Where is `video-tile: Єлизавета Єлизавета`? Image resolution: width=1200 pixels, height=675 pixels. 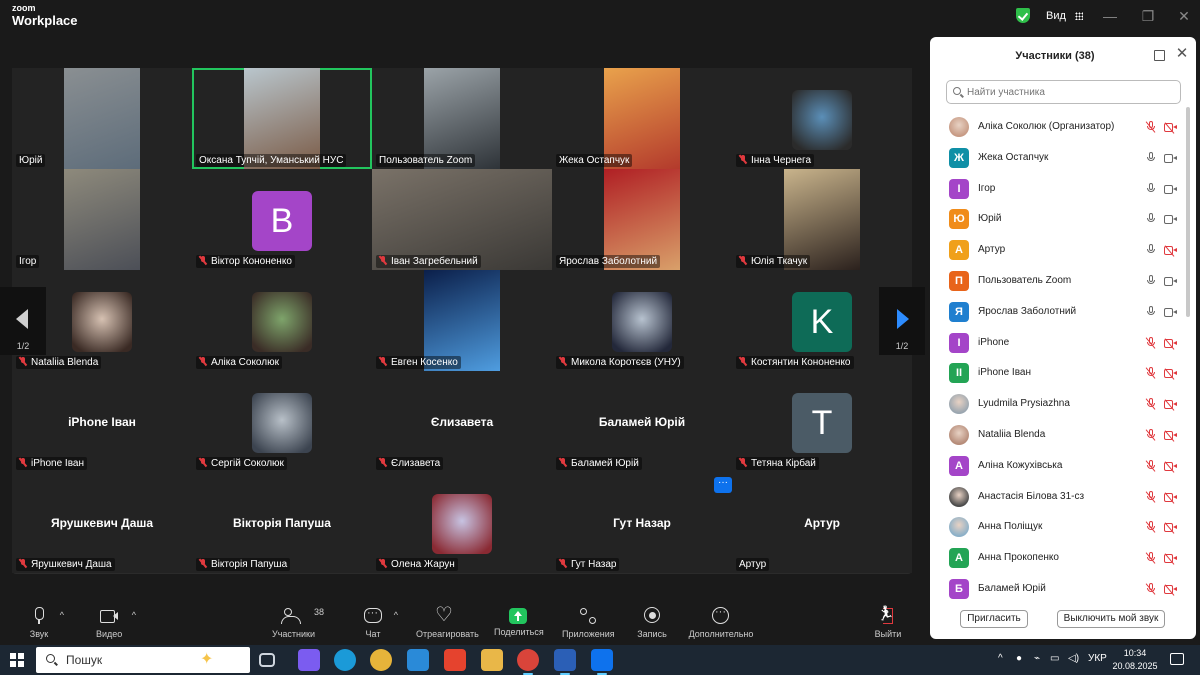
video-tile: Єлизавета Єлизавета is located at coordinates (462, 421).